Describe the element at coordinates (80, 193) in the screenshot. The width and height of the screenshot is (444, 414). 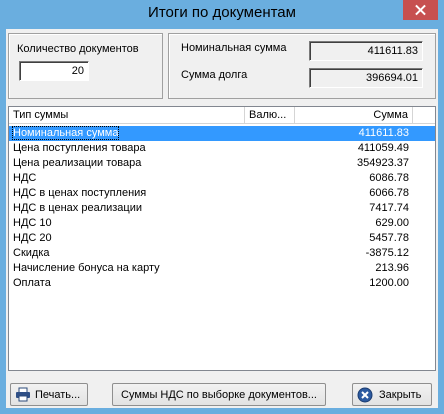
I see `row-type-cell: НДС в ценах поступления` at that location.